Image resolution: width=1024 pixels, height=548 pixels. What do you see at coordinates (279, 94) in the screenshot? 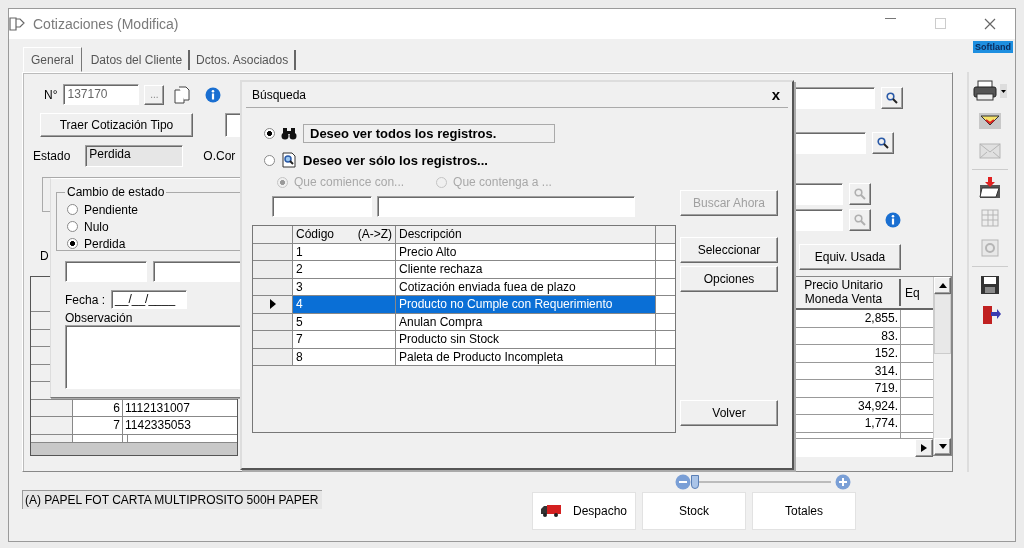
I see `dialog-title: Búsqueda` at bounding box center [279, 94].